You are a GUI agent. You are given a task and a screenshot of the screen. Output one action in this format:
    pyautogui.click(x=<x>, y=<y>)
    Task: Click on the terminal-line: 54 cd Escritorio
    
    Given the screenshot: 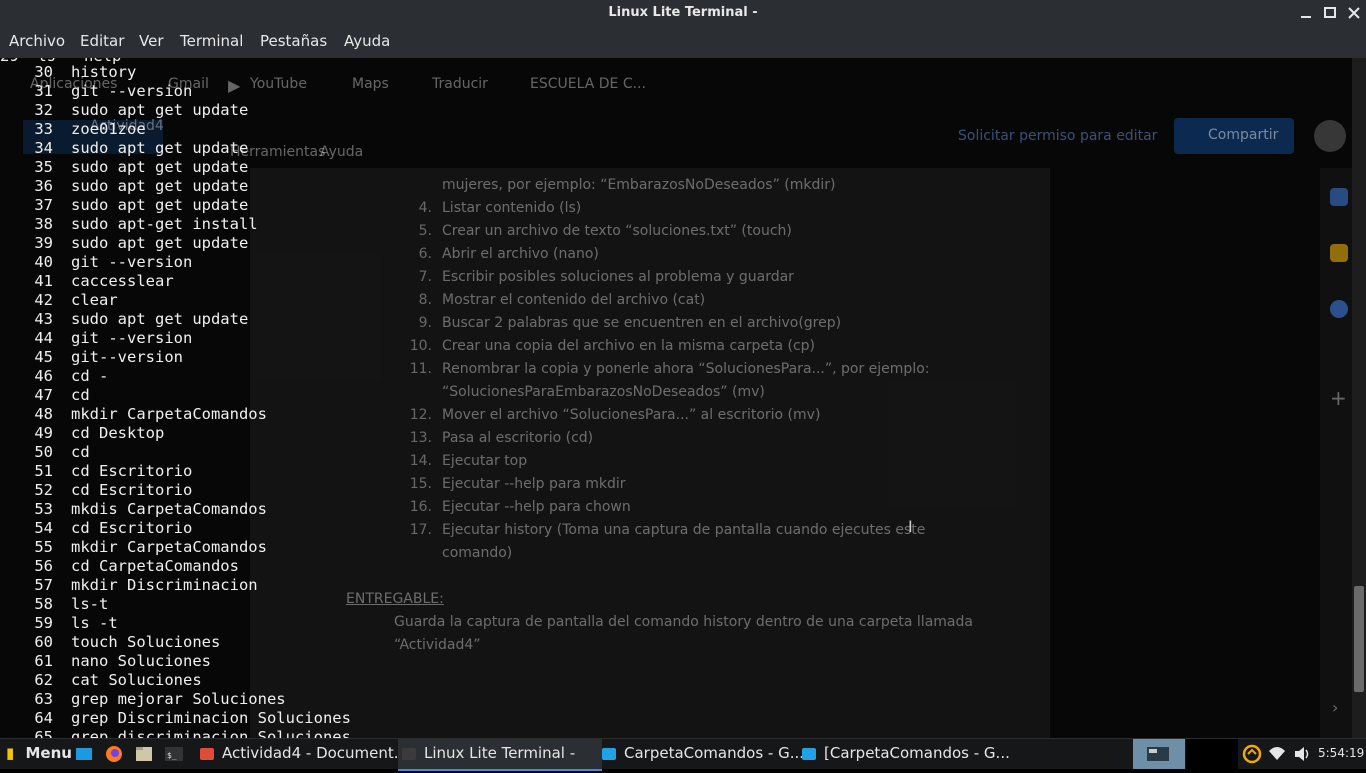 What is the action you would take?
    pyautogui.click(x=96, y=528)
    